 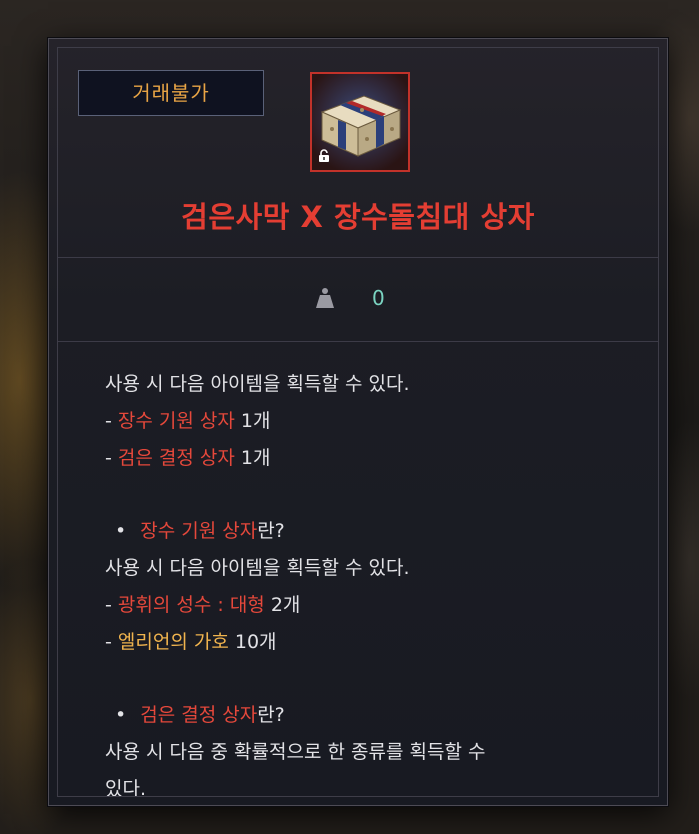 I want to click on section-heading-1: • 장수 기원 상자란?, so click(x=200, y=531).